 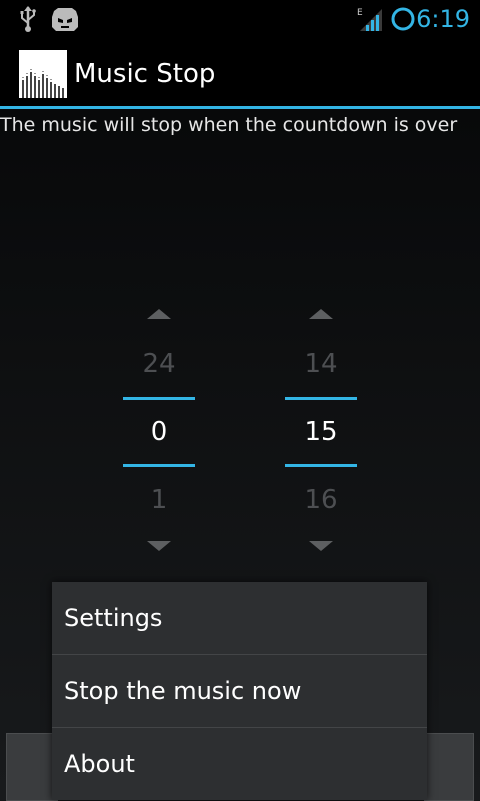 I want to click on hours-selection-divider-bottom, so click(x=159, y=465).